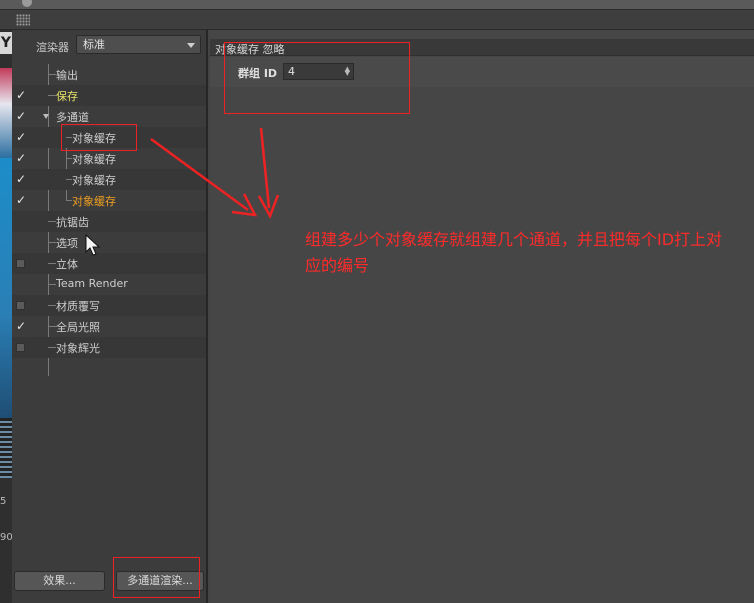  Describe the element at coordinates (514, 252) in the screenshot. I see `annotation-text: 组建多少个对象缓存就组建几个通道，并且把每个ID打上对应的编号` at that location.